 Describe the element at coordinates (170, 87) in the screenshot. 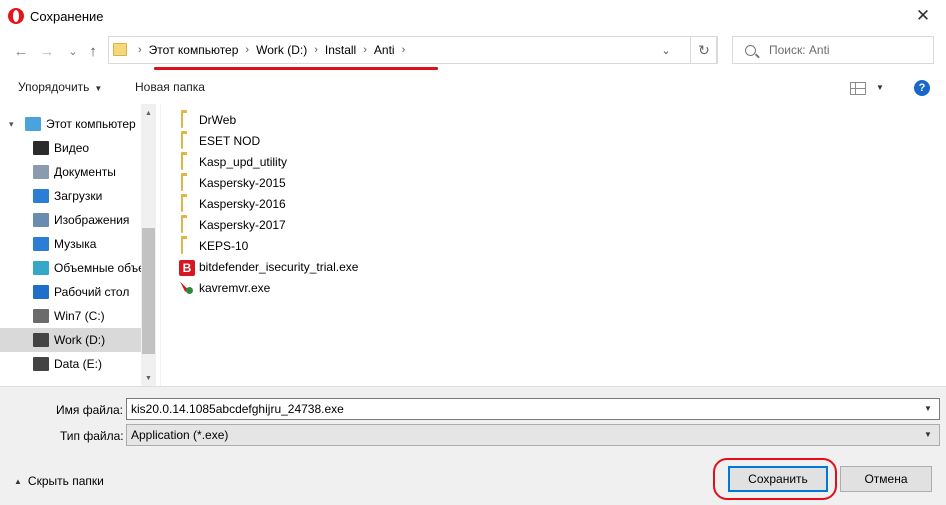

I see `new-folder-button: Новая папка` at that location.